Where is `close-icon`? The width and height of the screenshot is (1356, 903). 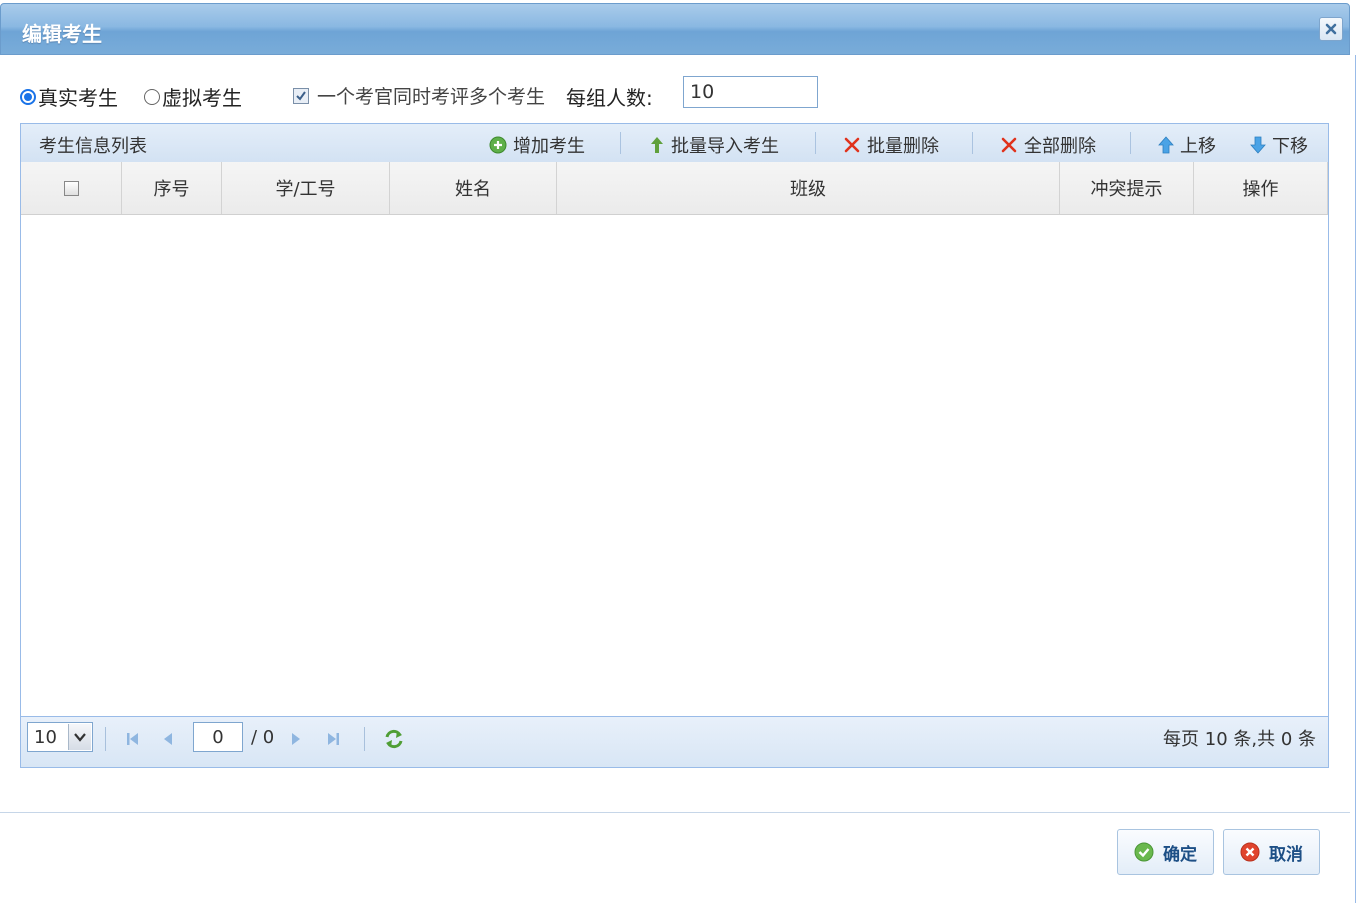 close-icon is located at coordinates (1331, 29).